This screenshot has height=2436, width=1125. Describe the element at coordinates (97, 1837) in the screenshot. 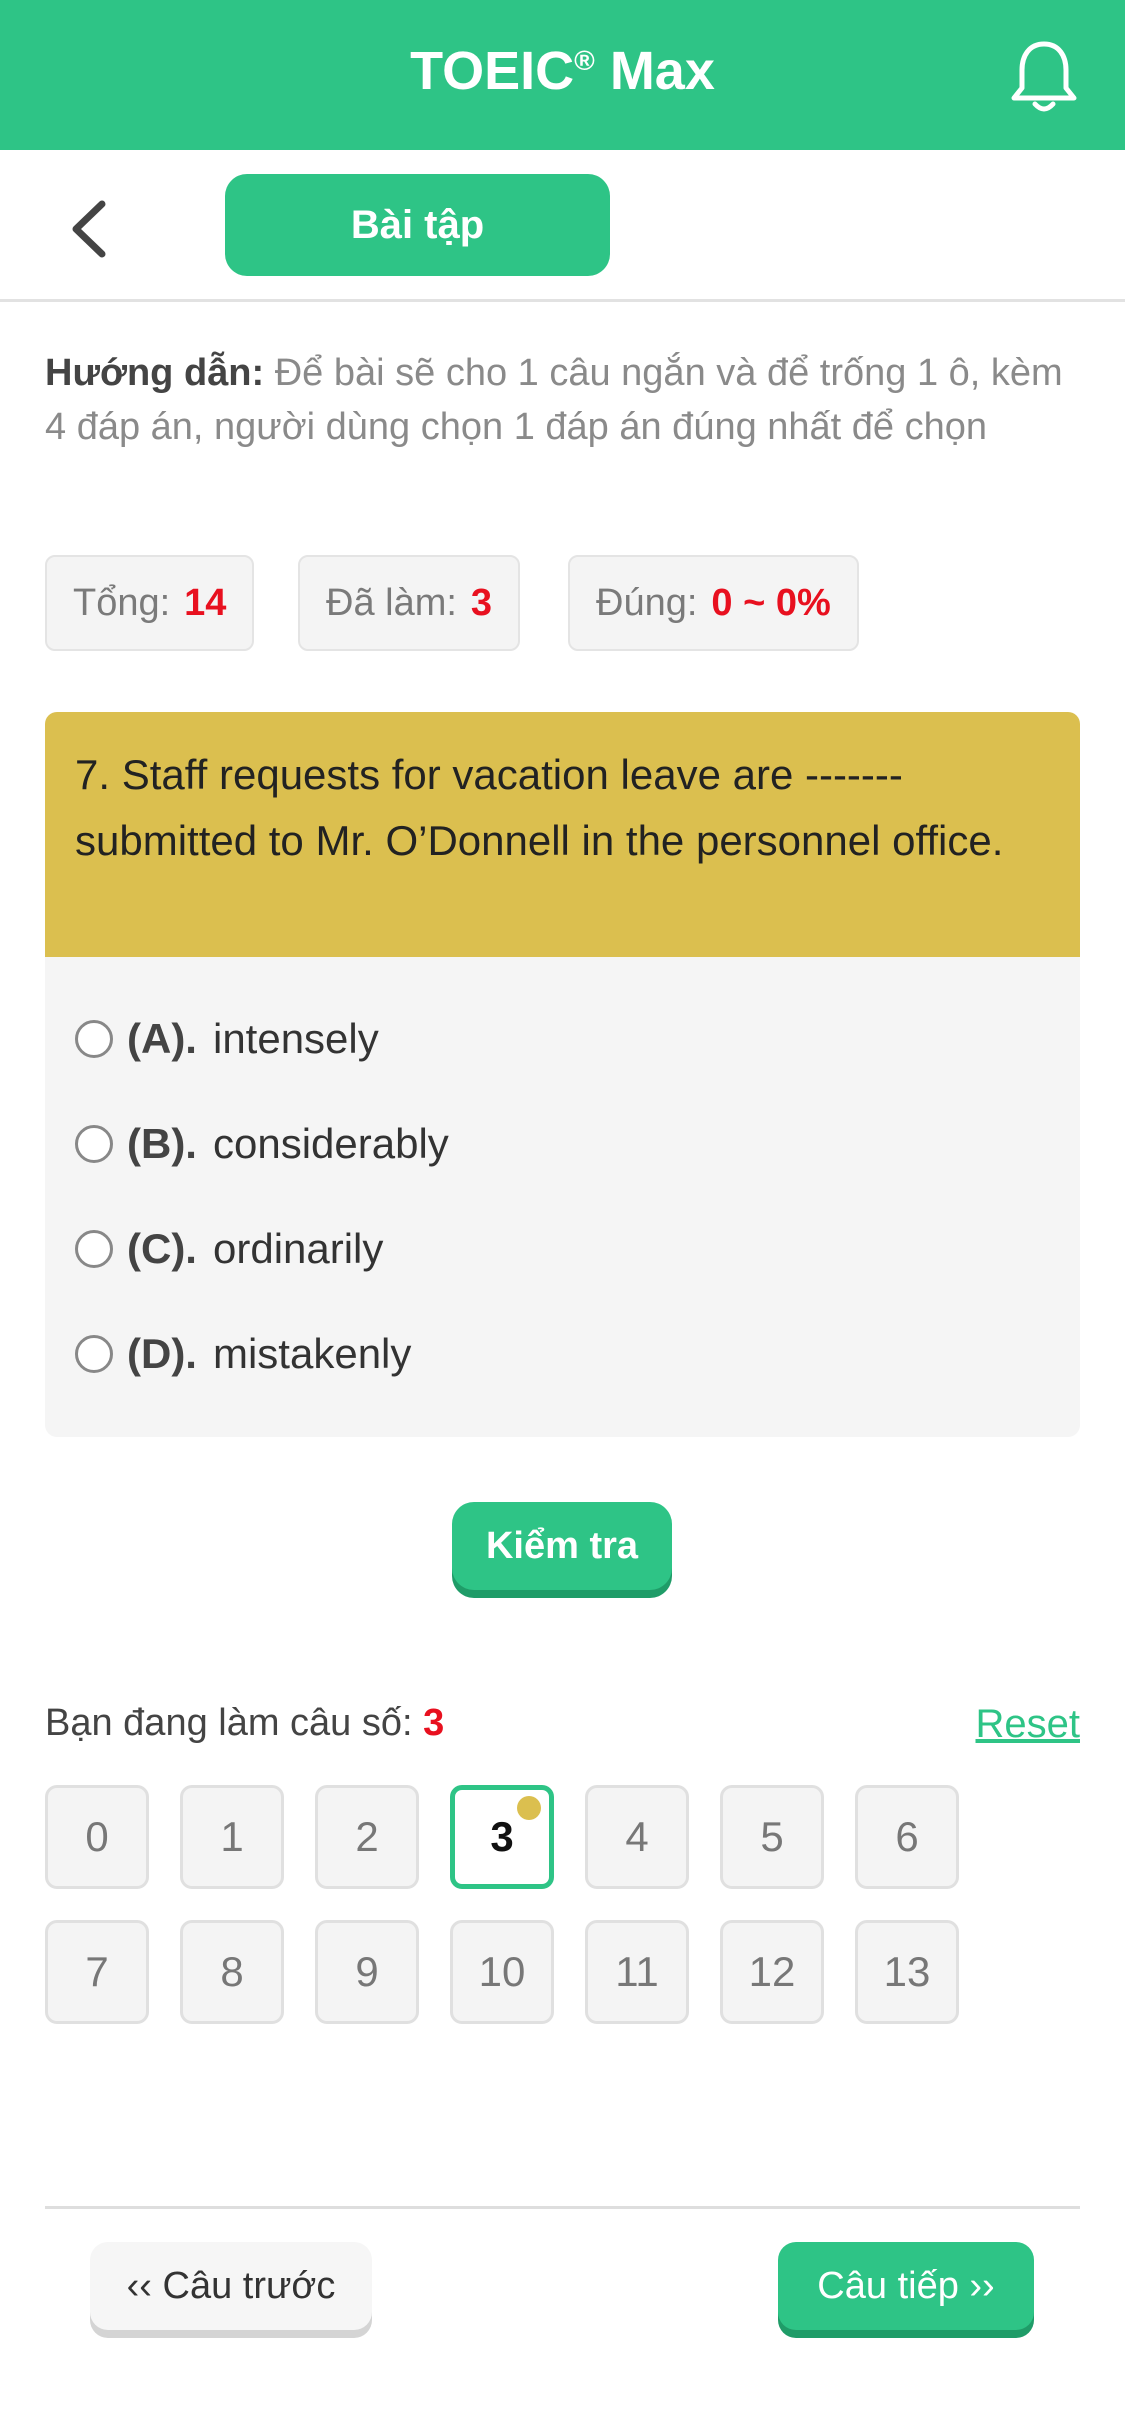

I see `question-number-0: 0` at that location.